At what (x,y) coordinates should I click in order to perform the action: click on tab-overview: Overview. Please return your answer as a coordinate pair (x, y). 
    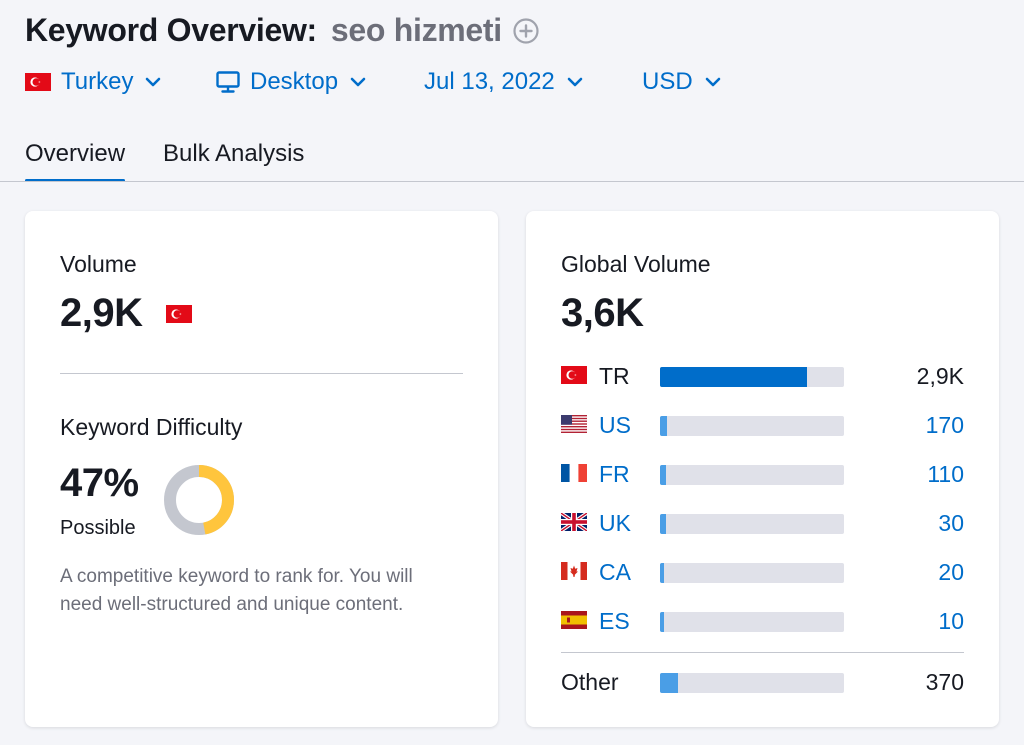
    Looking at the image, I should click on (75, 161).